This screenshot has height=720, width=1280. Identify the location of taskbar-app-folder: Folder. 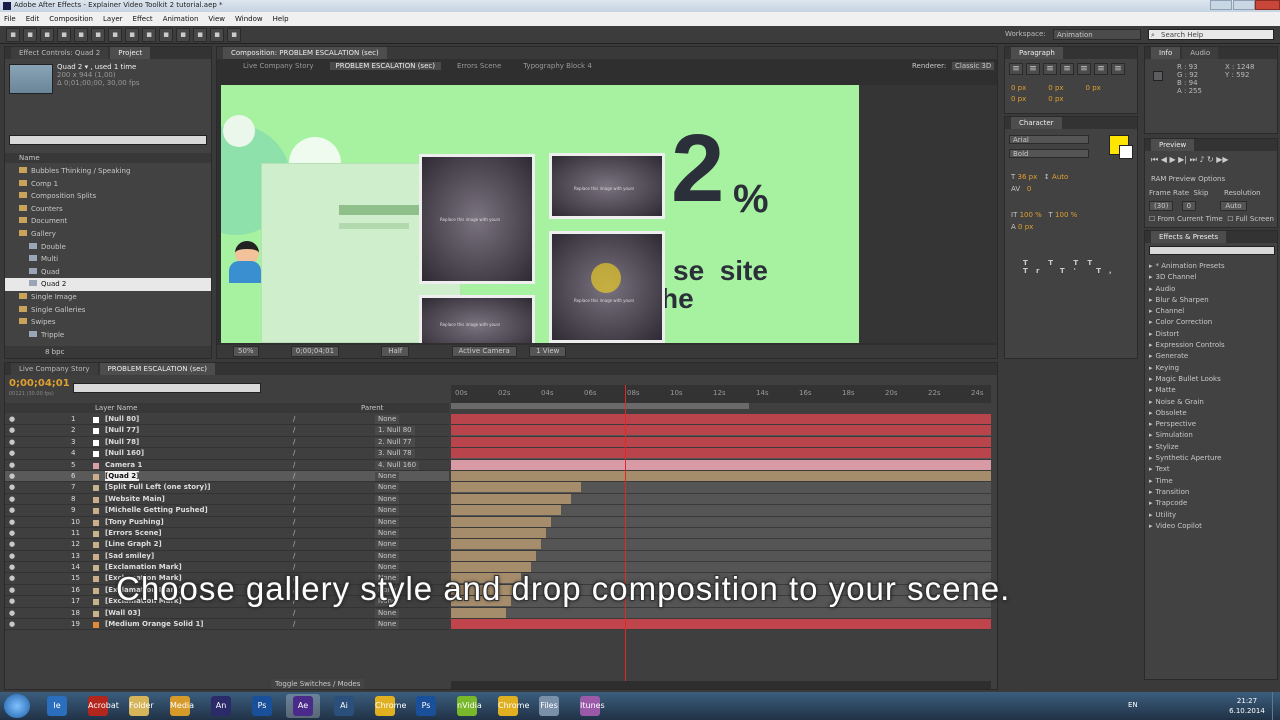
(139, 706).